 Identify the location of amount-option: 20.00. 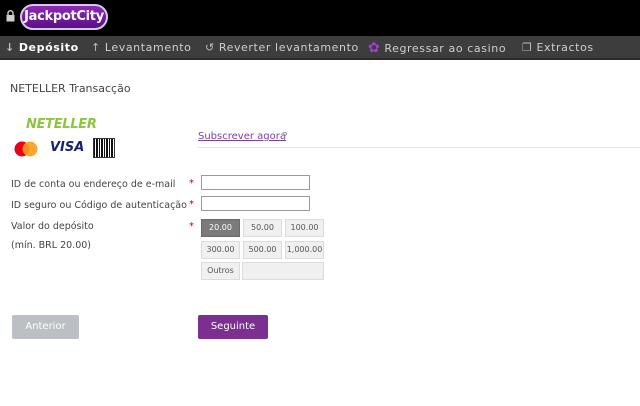
(220, 228).